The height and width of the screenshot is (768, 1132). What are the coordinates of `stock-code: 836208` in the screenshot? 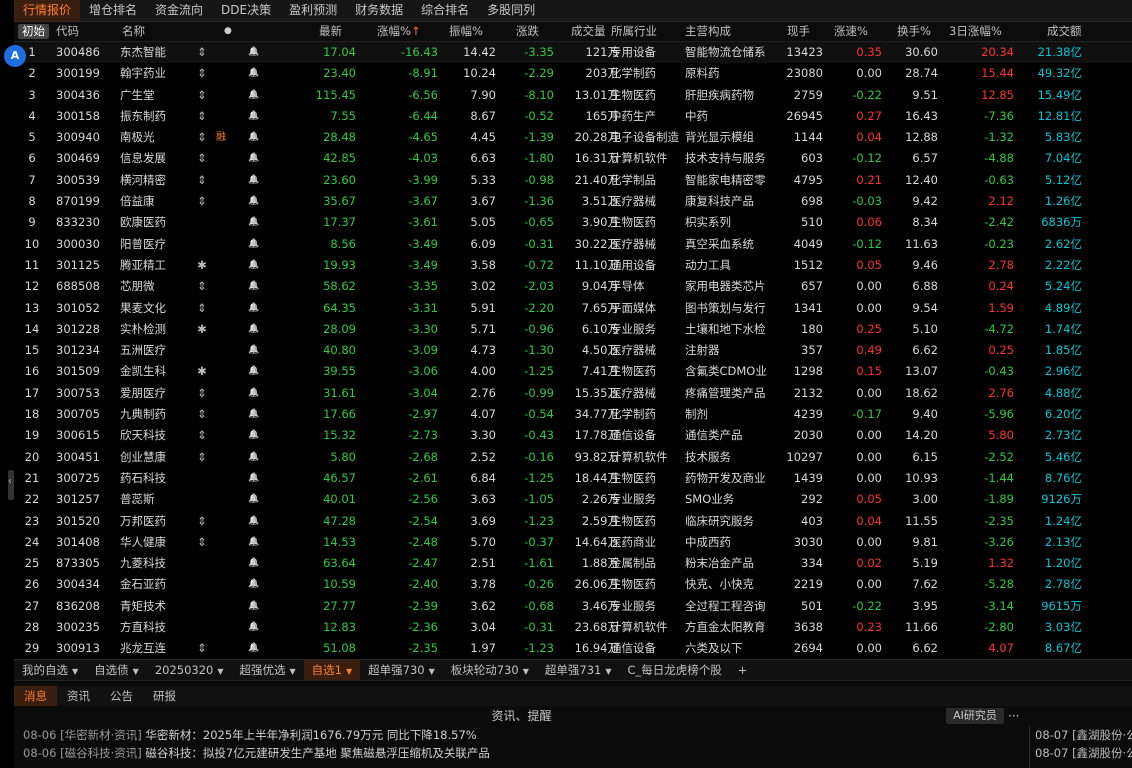 It's located at (86, 606).